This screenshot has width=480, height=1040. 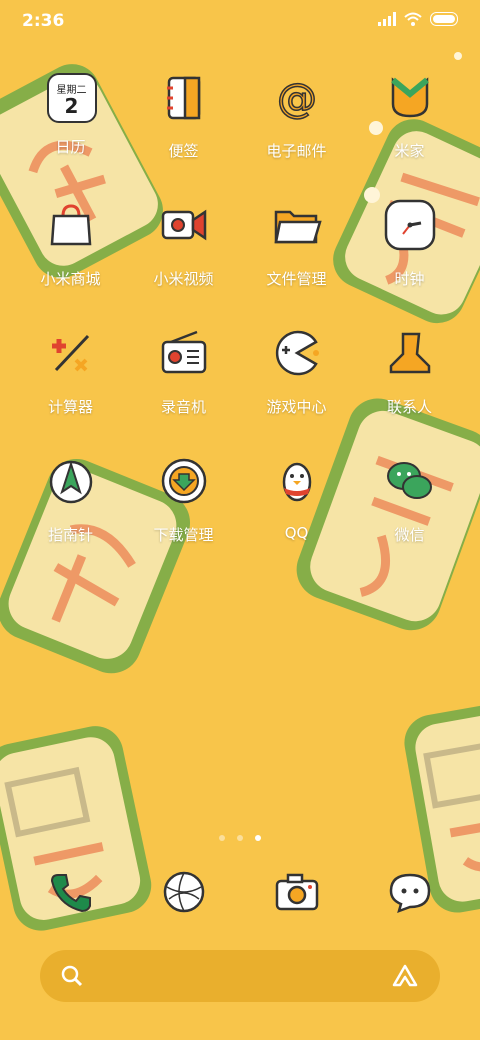 I want to click on app-email: @ 电子邮件, so click(x=296, y=115).